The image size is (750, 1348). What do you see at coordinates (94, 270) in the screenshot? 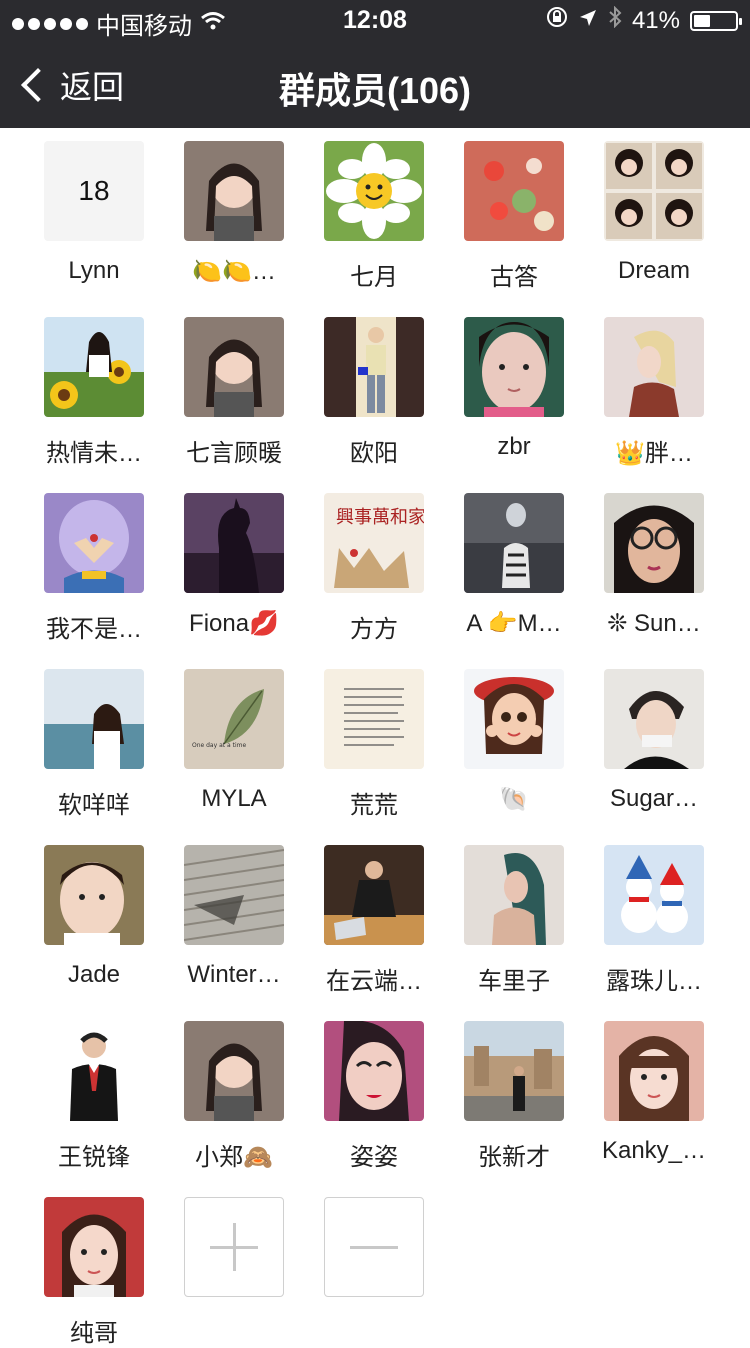
I see `member-name: Lynn` at bounding box center [94, 270].